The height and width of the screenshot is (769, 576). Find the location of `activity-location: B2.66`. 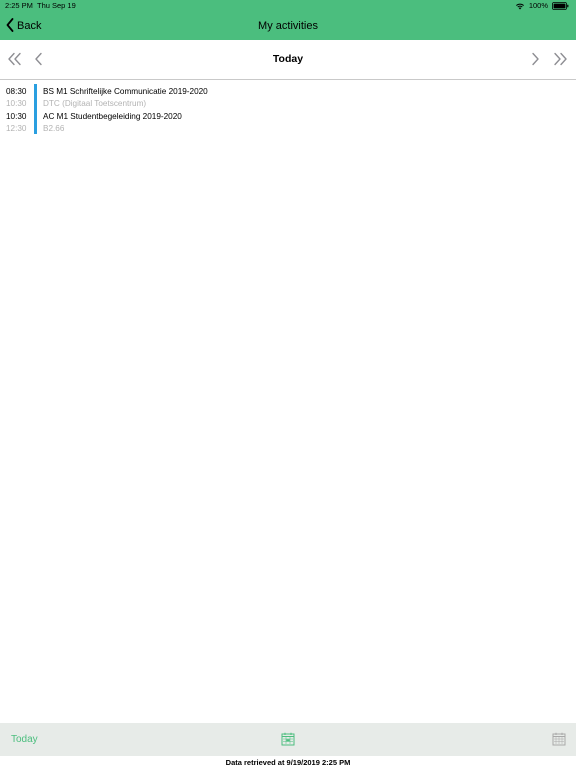

activity-location: B2.66 is located at coordinates (54, 128).